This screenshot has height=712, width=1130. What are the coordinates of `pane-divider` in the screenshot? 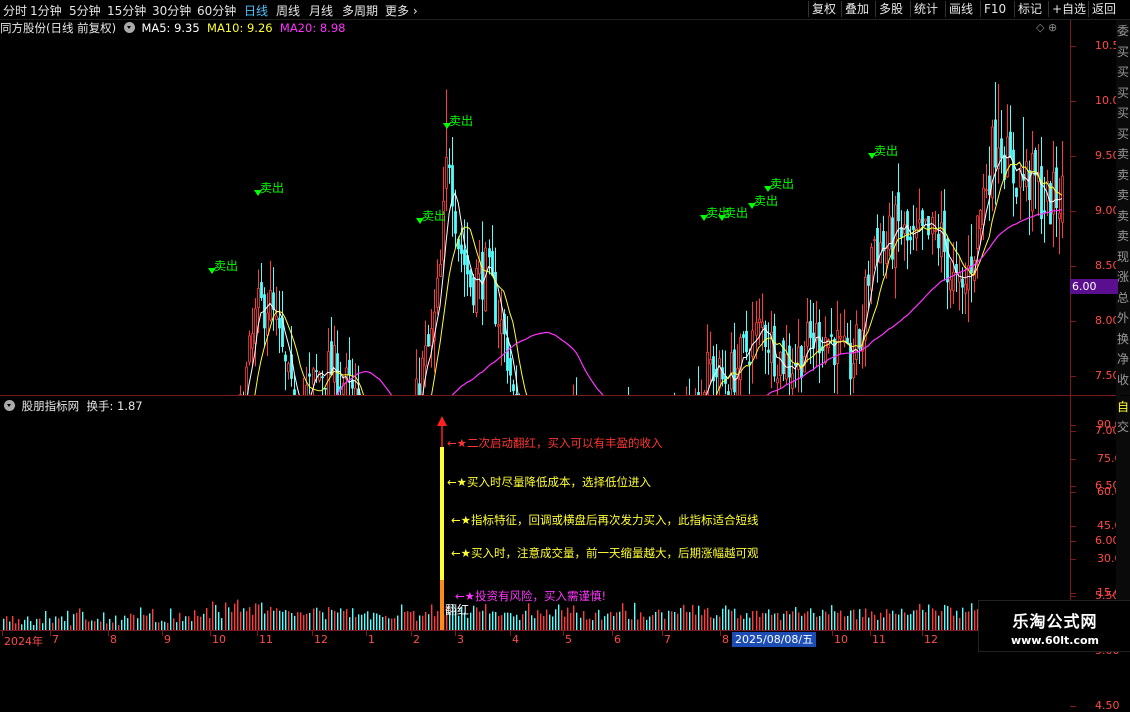 It's located at (558, 395).